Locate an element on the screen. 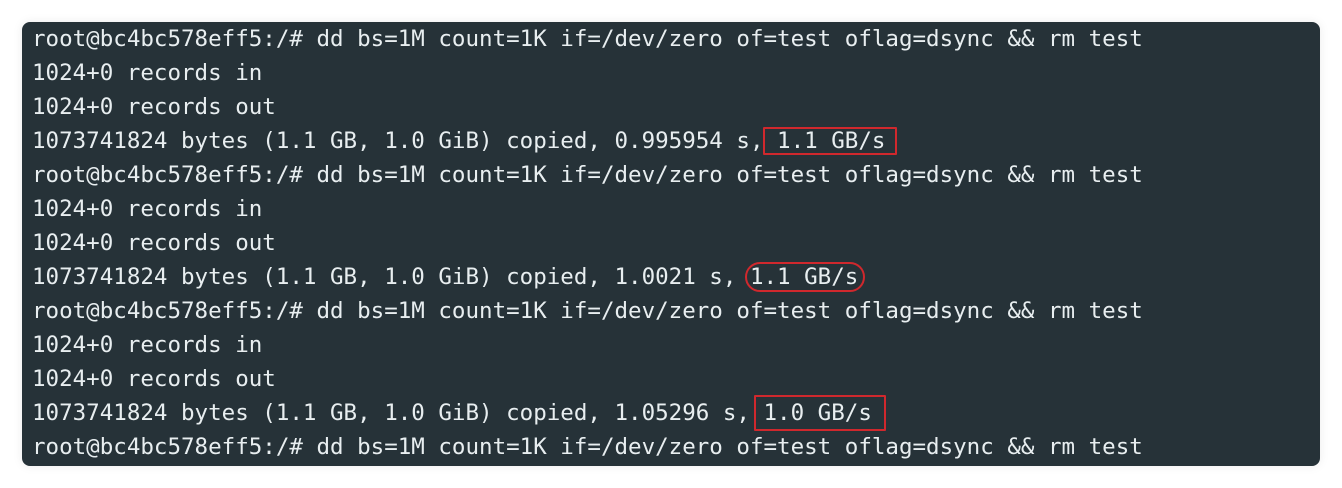 Image resolution: width=1342 pixels, height=488 pixels. transfer-rate-value: 1.0 GB/s is located at coordinates (817, 413).